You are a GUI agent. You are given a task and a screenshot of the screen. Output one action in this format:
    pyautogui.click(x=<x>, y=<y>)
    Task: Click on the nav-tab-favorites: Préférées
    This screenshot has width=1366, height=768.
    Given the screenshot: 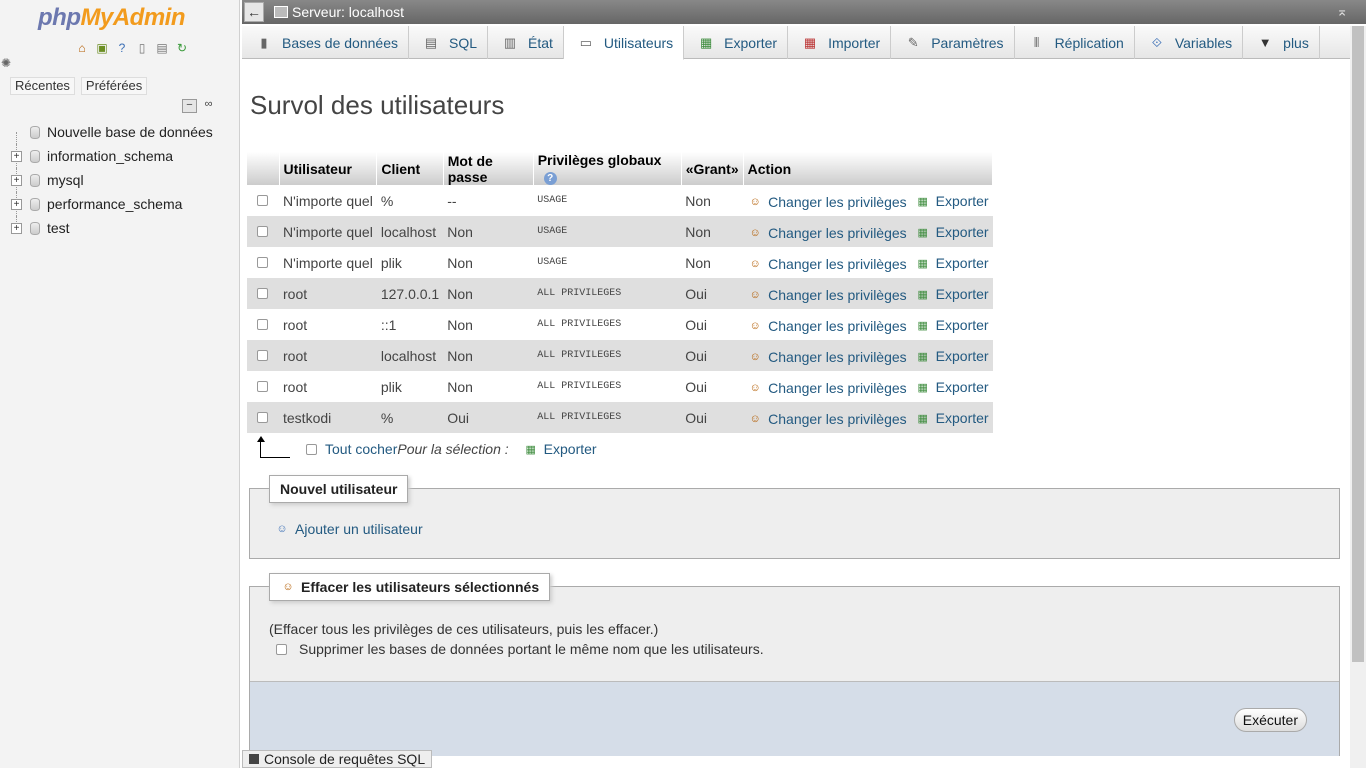 What is the action you would take?
    pyautogui.click(x=114, y=86)
    